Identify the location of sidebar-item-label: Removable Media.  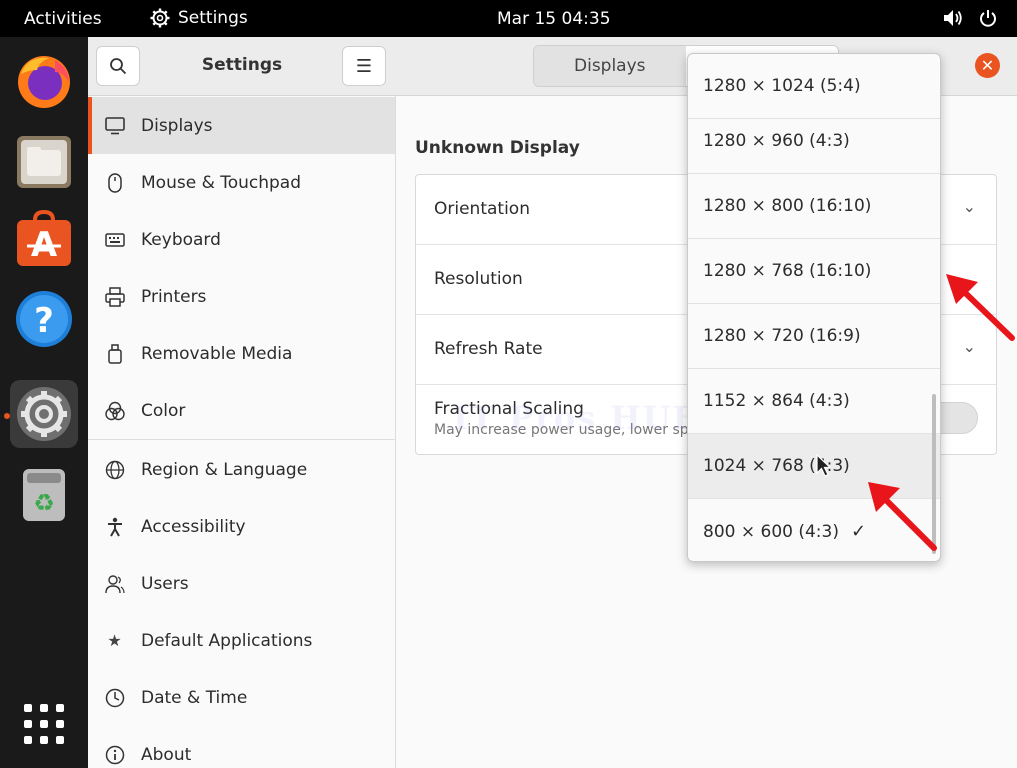
(217, 353).